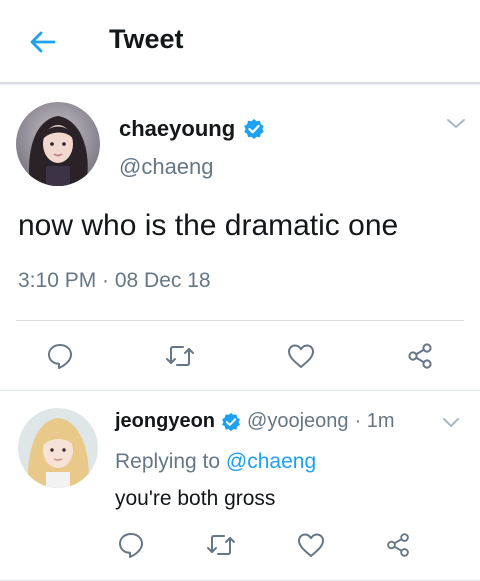 Image resolution: width=480 pixels, height=581 pixels. I want to click on reply-actions, so click(240, 548).